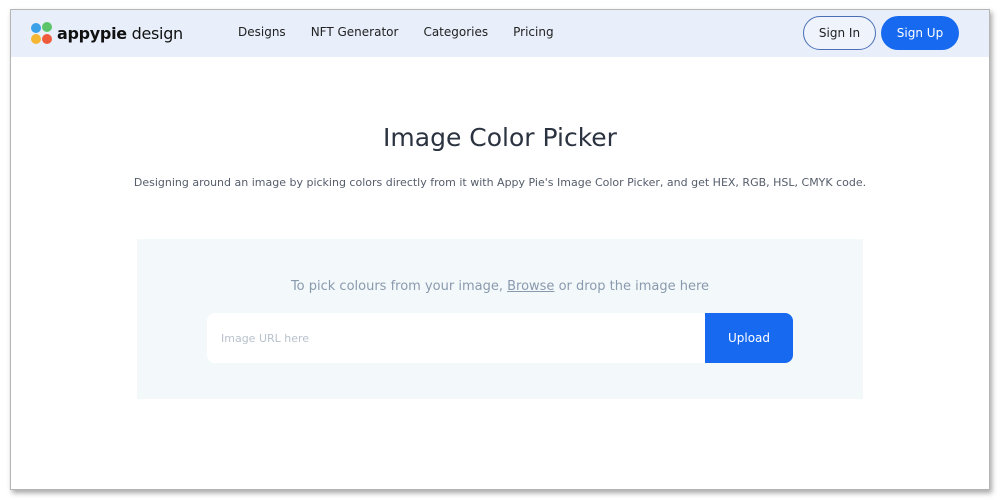  What do you see at coordinates (530, 286) in the screenshot?
I see `browse-link: Browse` at bounding box center [530, 286].